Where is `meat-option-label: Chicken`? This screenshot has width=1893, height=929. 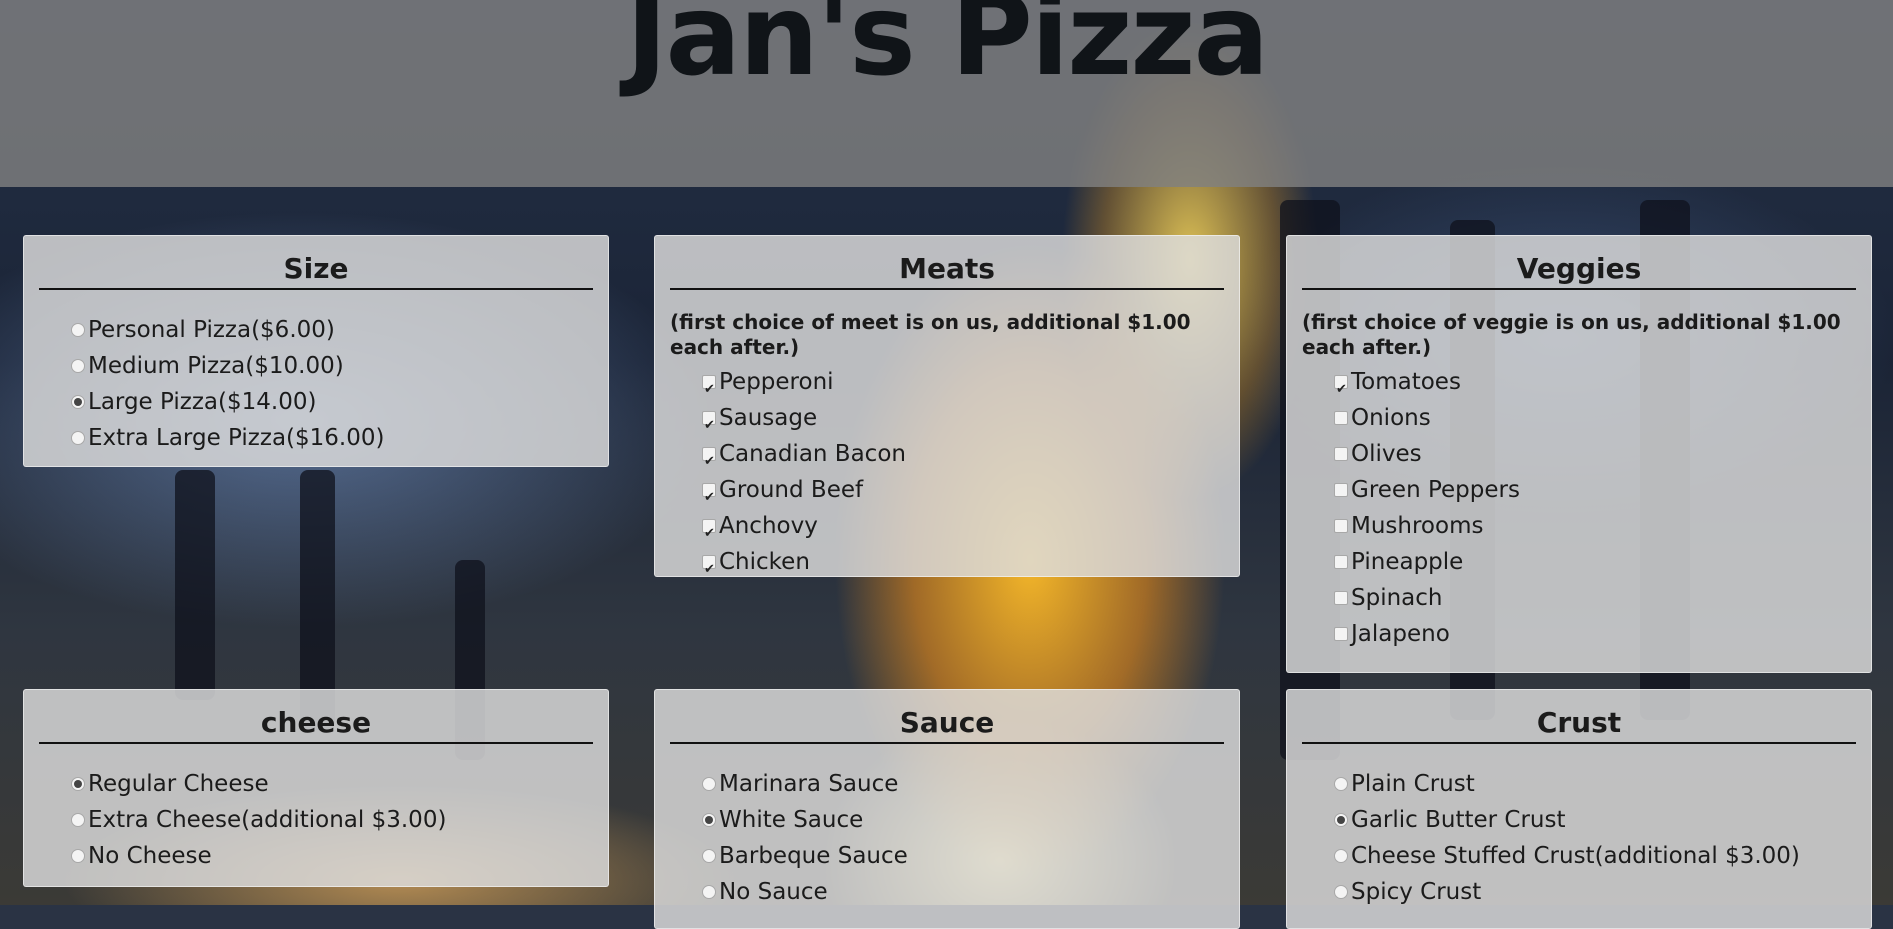
meat-option-label: Chicken is located at coordinates (764, 562).